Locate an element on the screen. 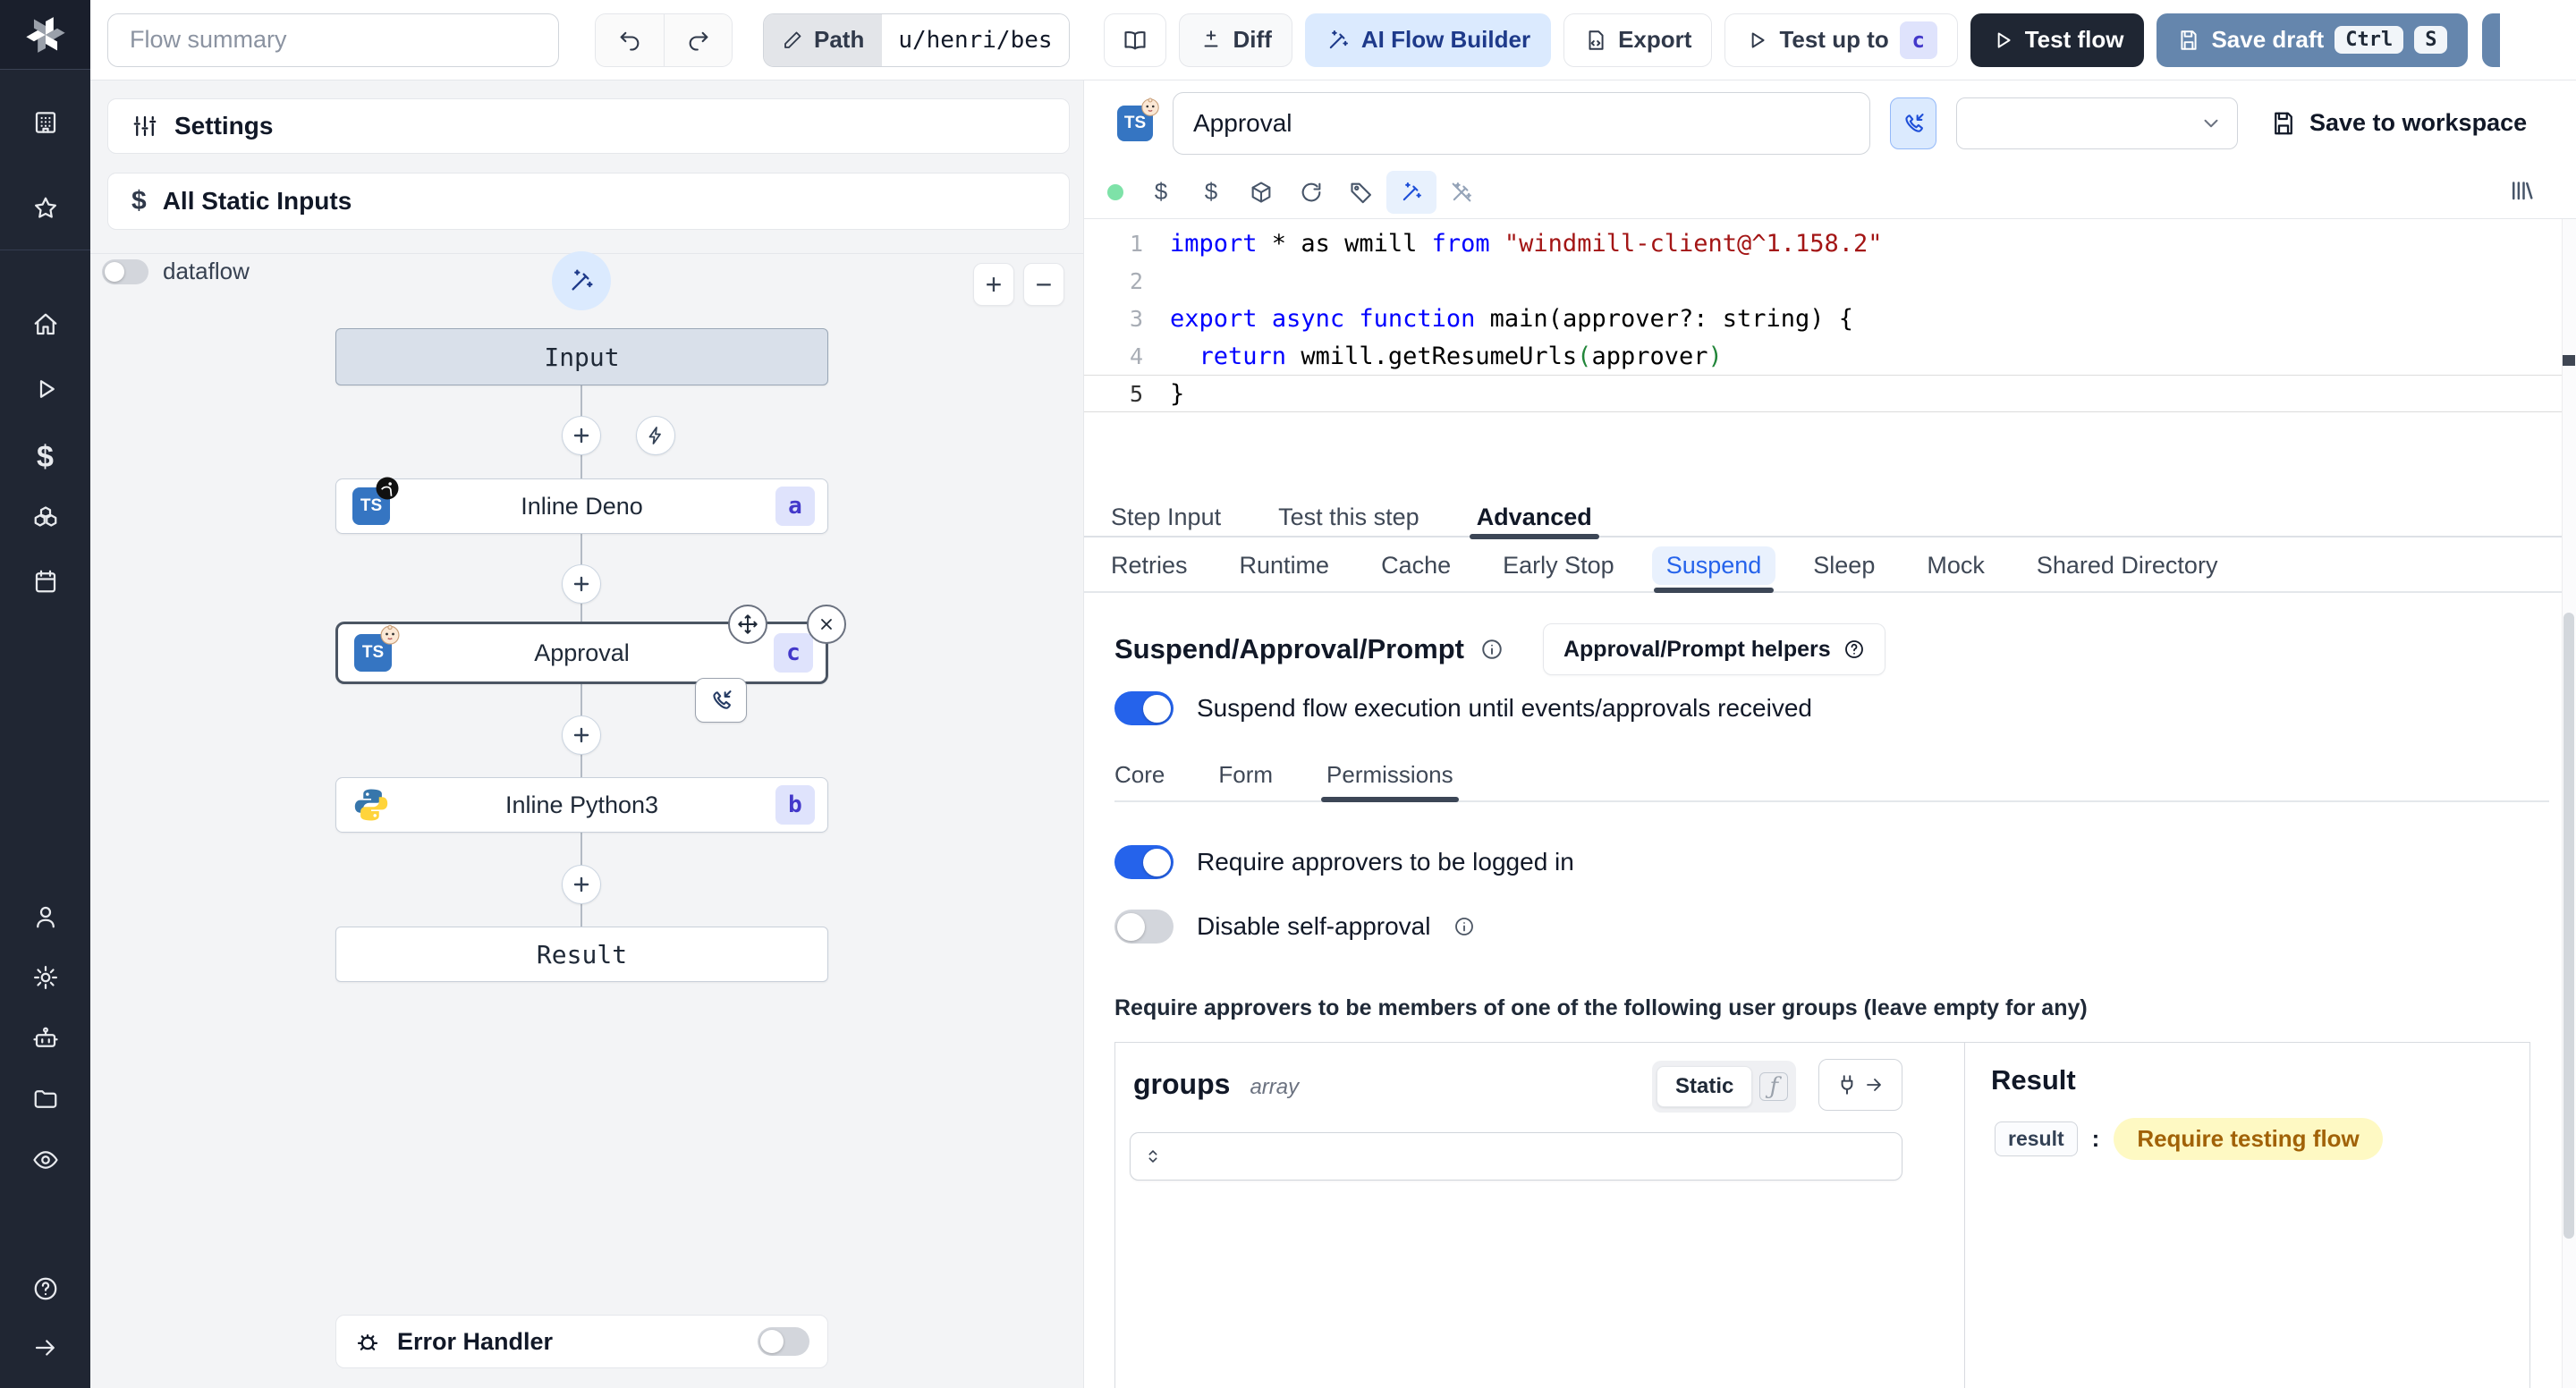 Image resolution: width=2576 pixels, height=1388 pixels. test-up-to-button: Test up to c is located at coordinates (1841, 40).